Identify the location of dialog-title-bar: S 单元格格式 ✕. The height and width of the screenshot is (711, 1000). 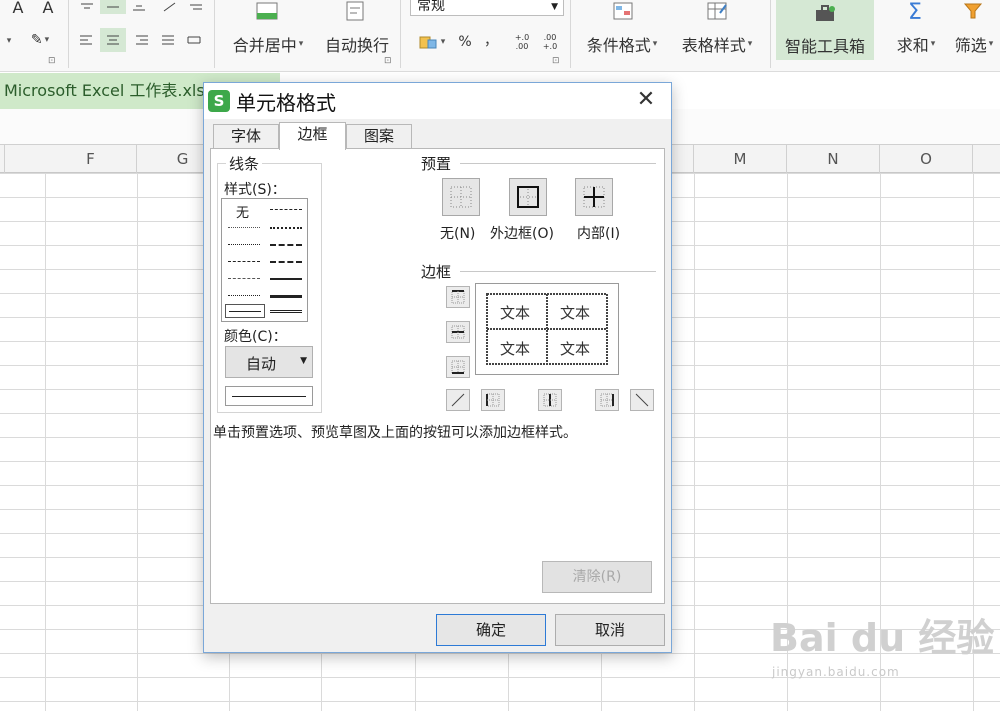
(437, 101).